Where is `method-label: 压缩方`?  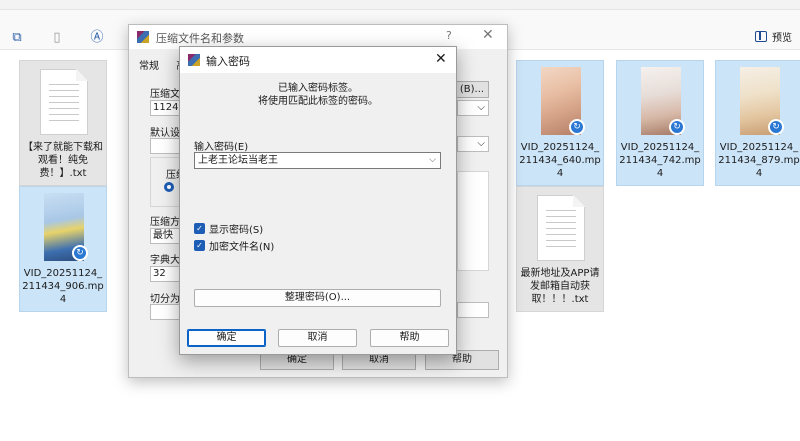
method-label: 压缩方 is located at coordinates (165, 222).